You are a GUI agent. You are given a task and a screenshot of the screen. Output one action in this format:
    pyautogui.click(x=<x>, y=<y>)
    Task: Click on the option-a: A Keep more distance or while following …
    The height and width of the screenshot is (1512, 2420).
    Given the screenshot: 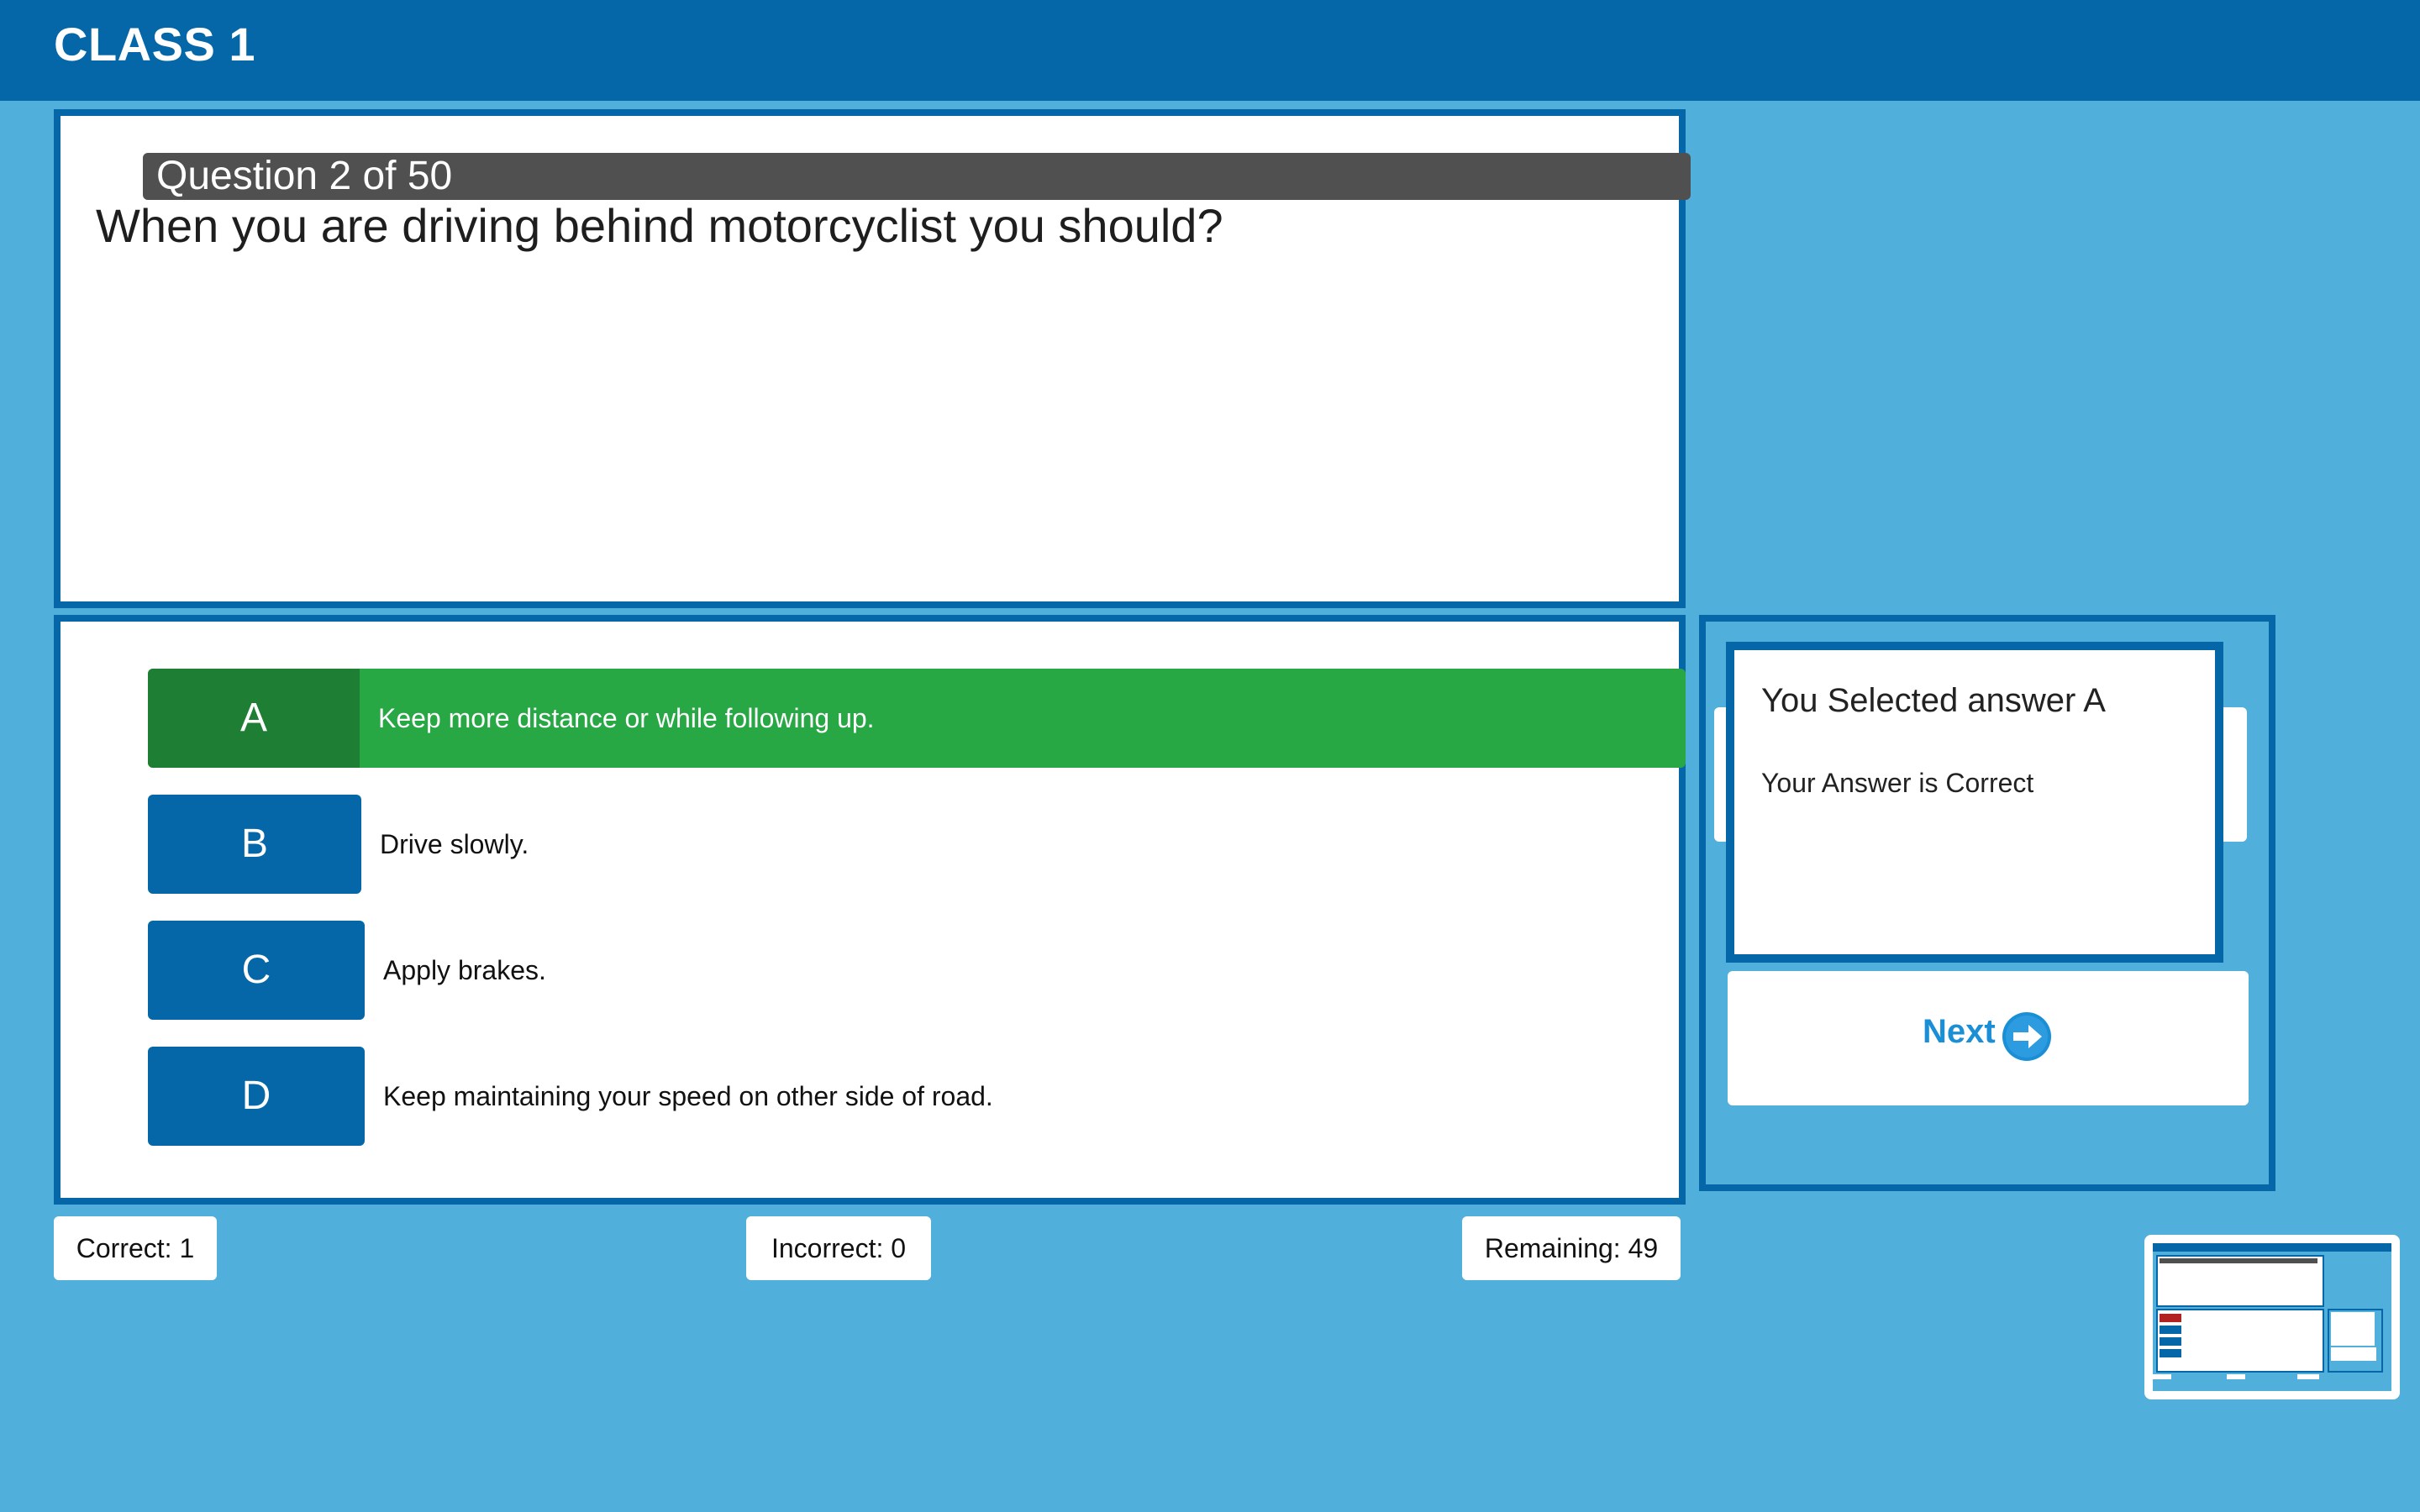 What is the action you would take?
    pyautogui.click(x=917, y=718)
    